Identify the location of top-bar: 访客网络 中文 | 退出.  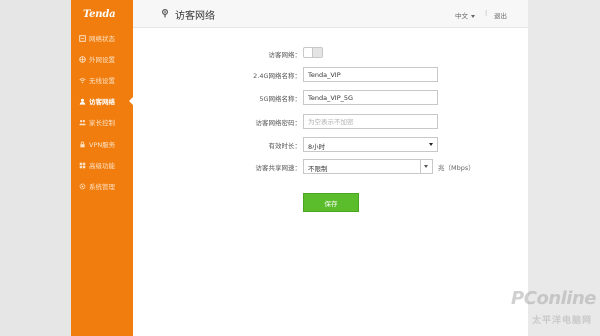
(330, 14).